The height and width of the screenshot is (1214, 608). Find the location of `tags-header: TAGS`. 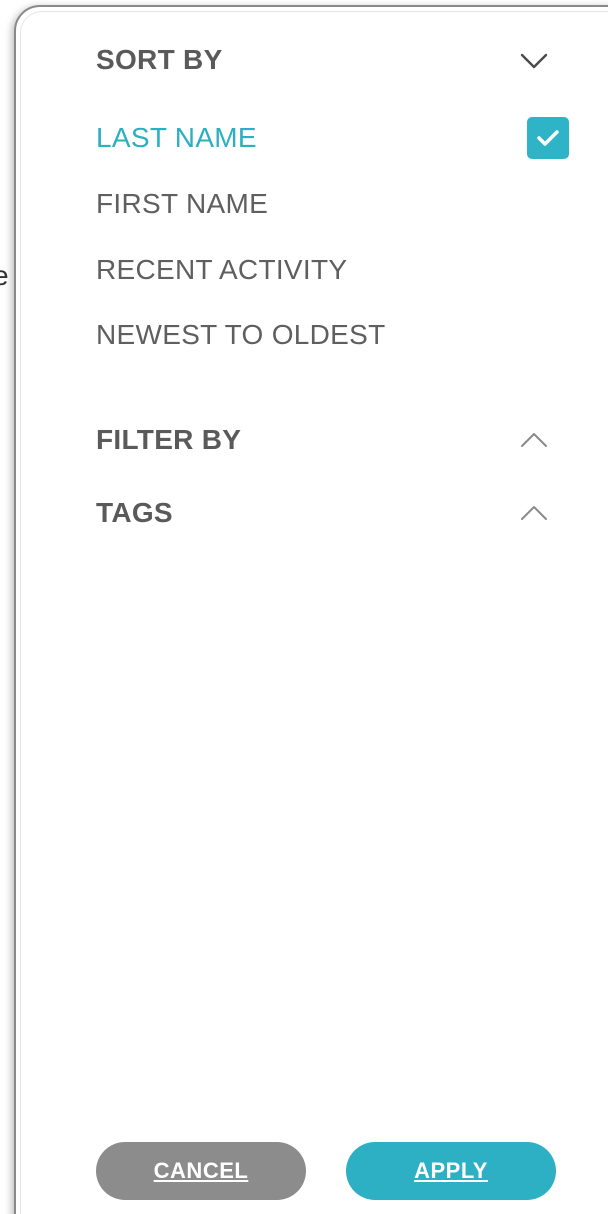

tags-header: TAGS is located at coordinates (326, 513).